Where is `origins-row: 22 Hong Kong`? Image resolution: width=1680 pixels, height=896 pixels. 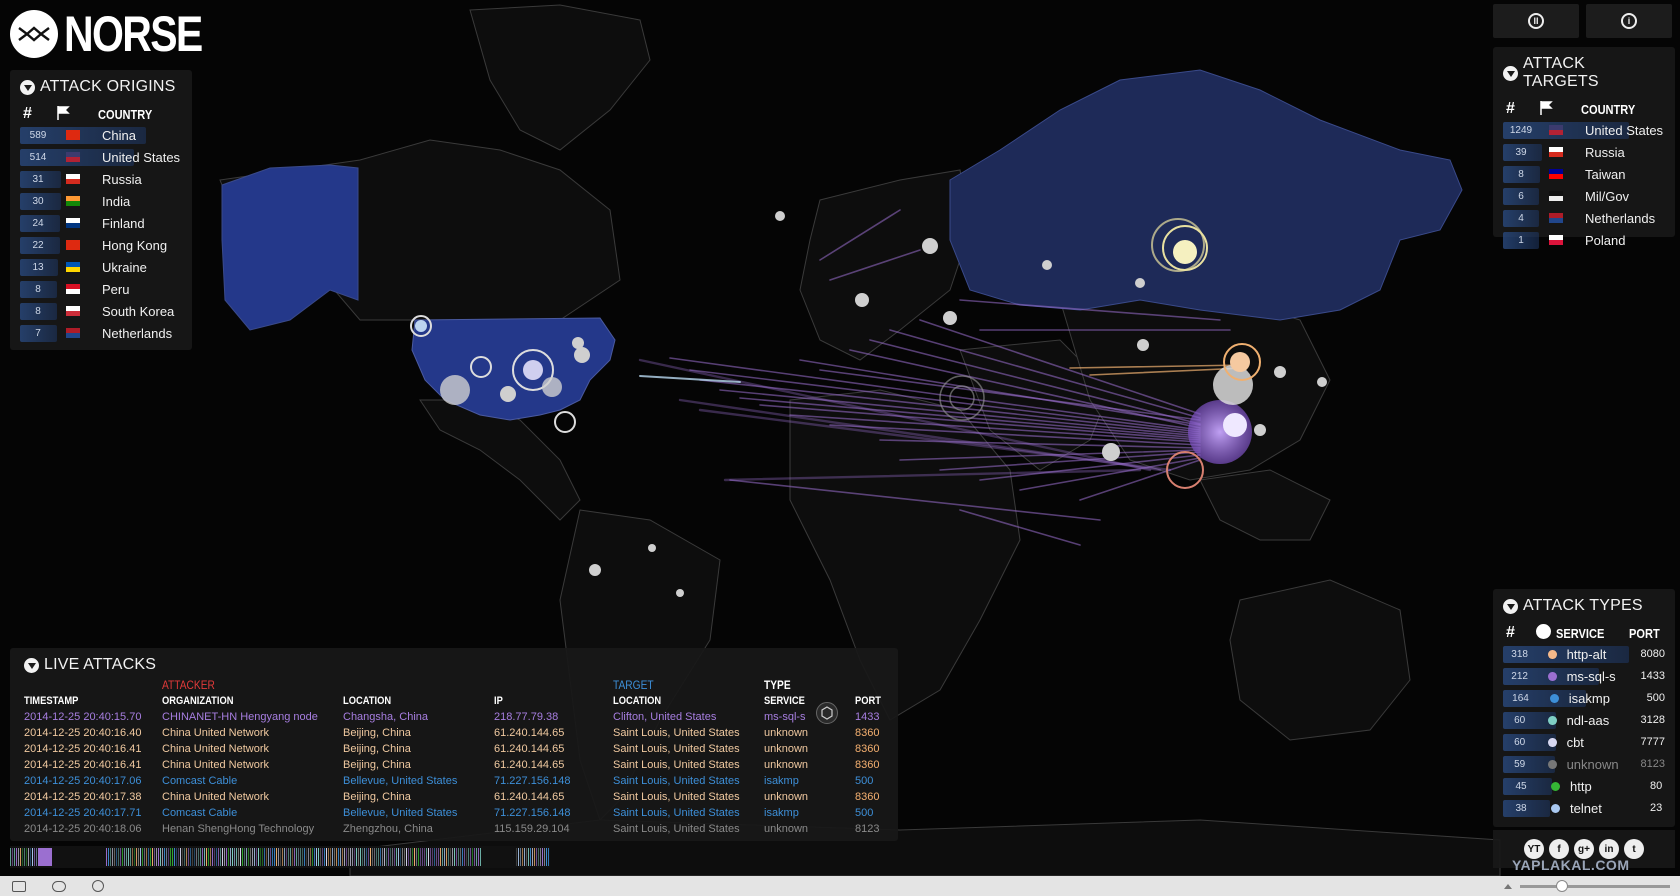
origins-row: 22 Hong Kong is located at coordinates (101, 245).